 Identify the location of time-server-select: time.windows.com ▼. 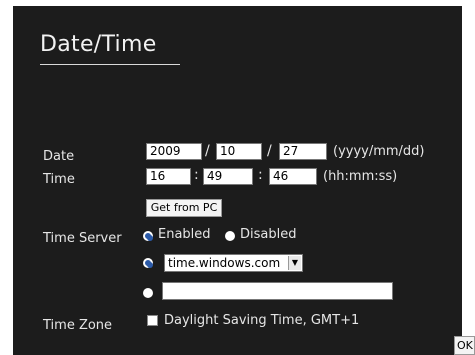
(233, 263).